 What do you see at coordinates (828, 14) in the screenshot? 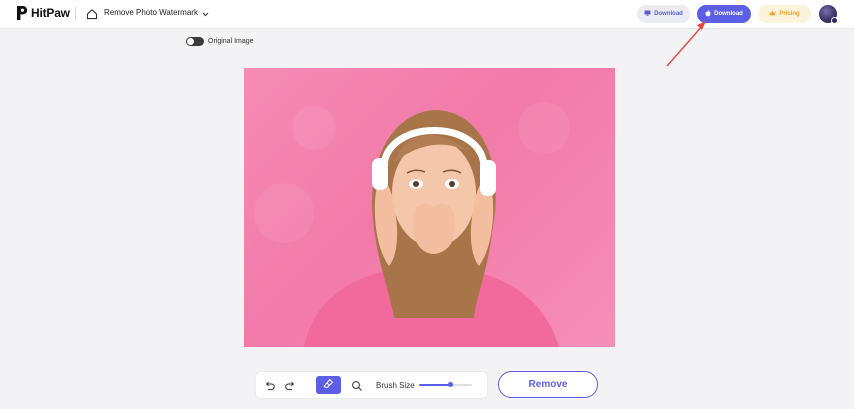
I see `user-avatar` at bounding box center [828, 14].